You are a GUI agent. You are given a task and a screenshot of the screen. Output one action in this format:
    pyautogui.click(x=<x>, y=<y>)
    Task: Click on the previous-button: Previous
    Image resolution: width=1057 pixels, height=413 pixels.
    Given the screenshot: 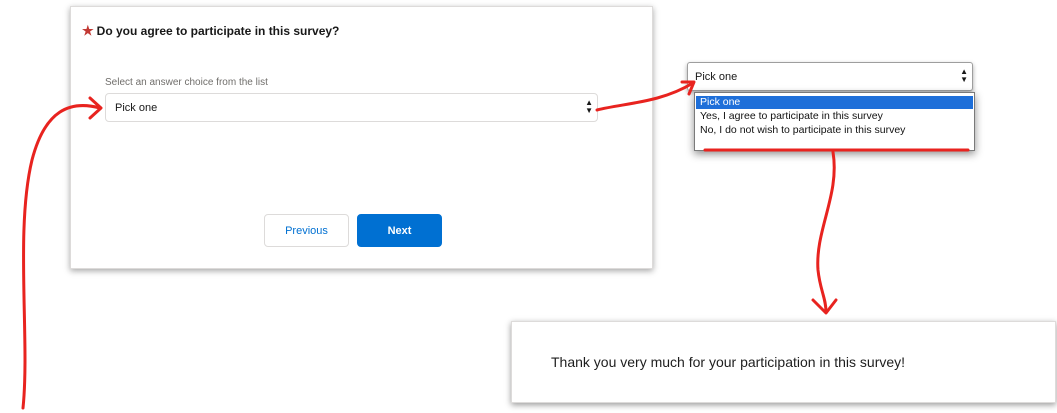 What is the action you would take?
    pyautogui.click(x=306, y=230)
    